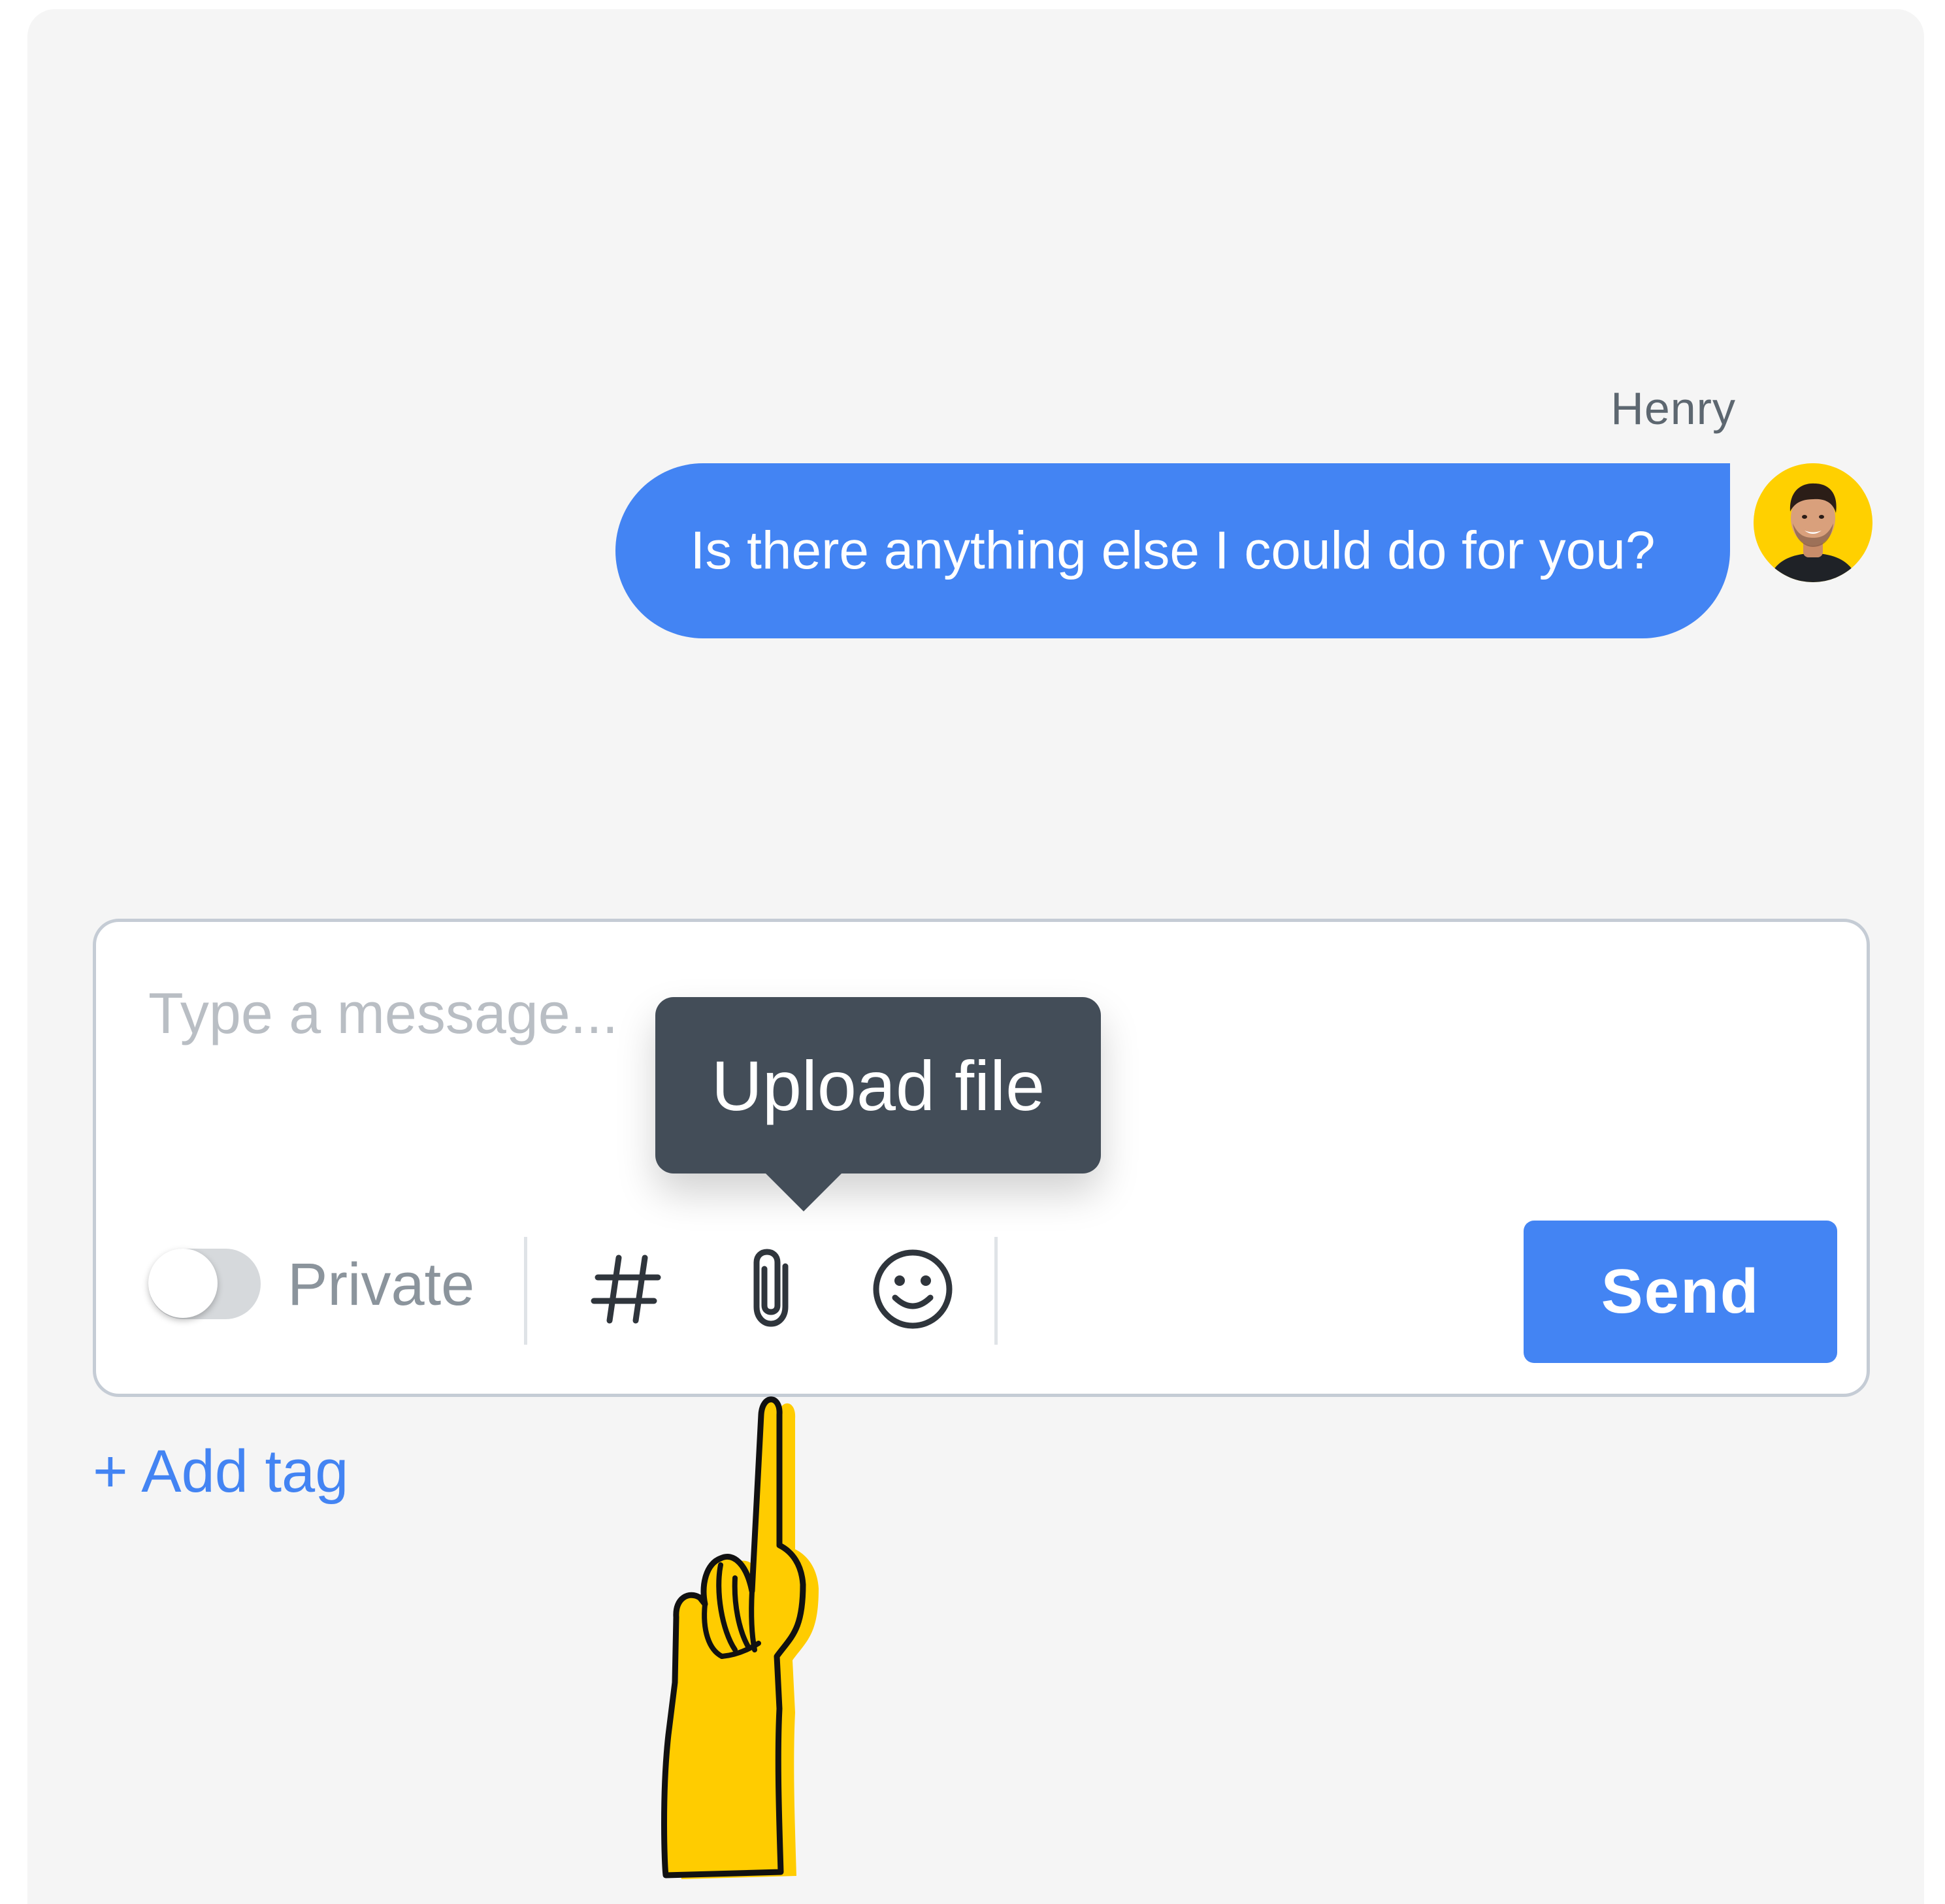 This screenshot has width=1945, height=1904. I want to click on person-photo-icon, so click(1813, 522).